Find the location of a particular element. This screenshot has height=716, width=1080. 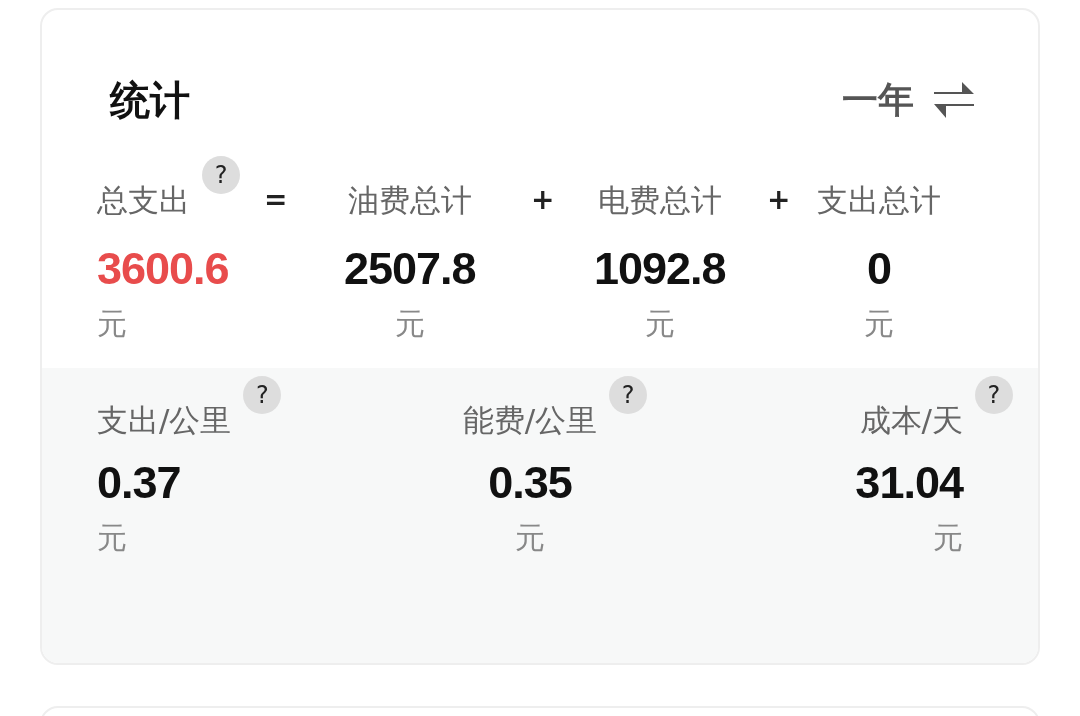

stat-value: 0 is located at coordinates (879, 269).